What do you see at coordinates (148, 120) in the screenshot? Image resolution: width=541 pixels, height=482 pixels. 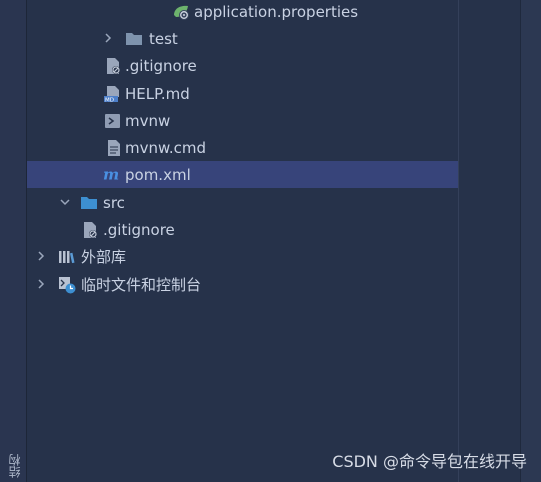 I see `tree-item-label: mvnw` at bounding box center [148, 120].